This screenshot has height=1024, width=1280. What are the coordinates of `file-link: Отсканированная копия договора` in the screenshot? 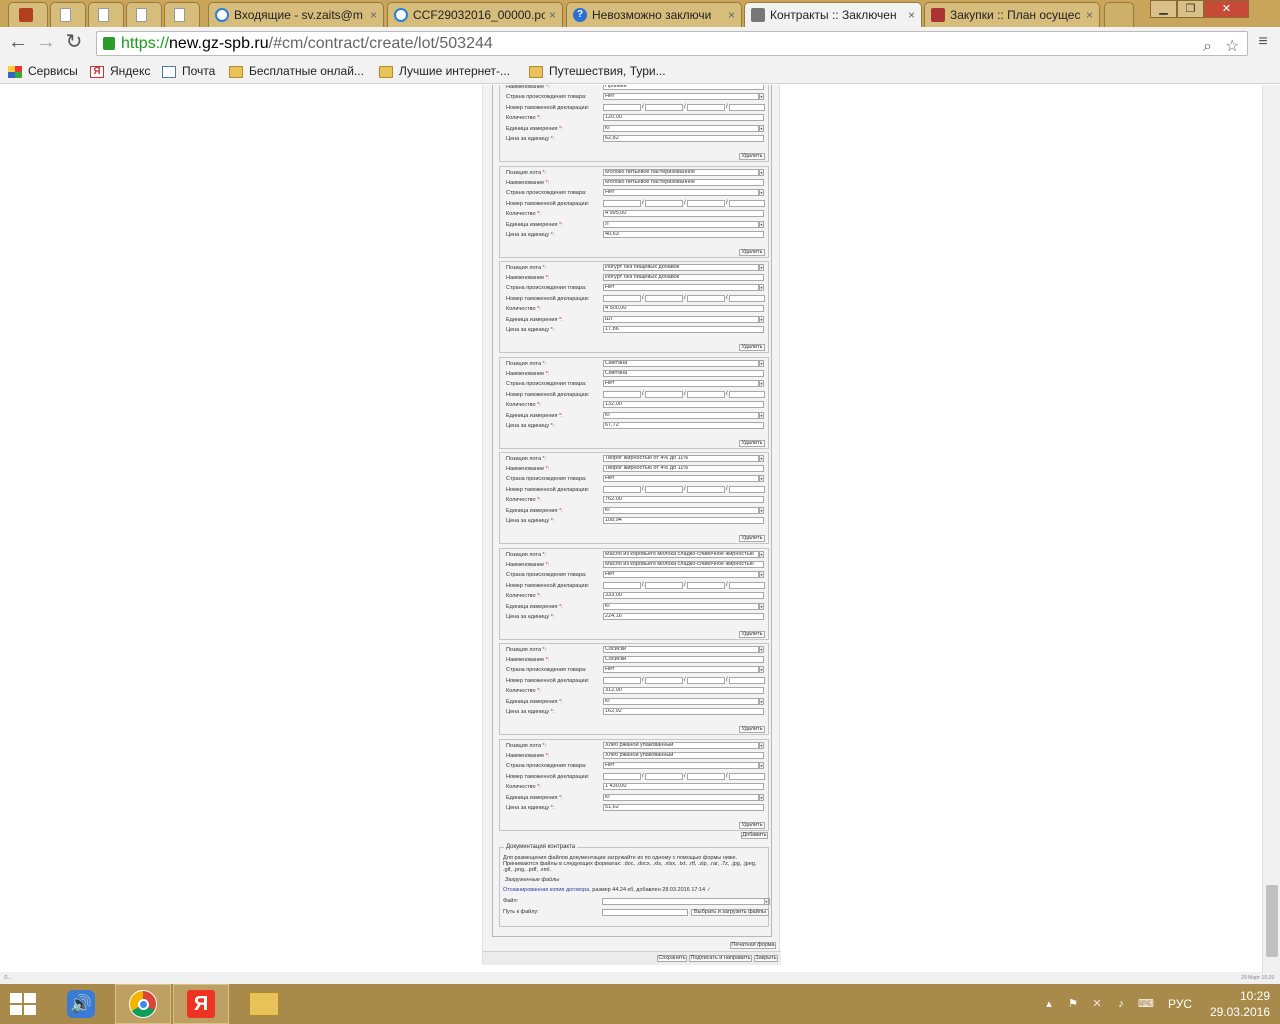 It's located at (546, 890).